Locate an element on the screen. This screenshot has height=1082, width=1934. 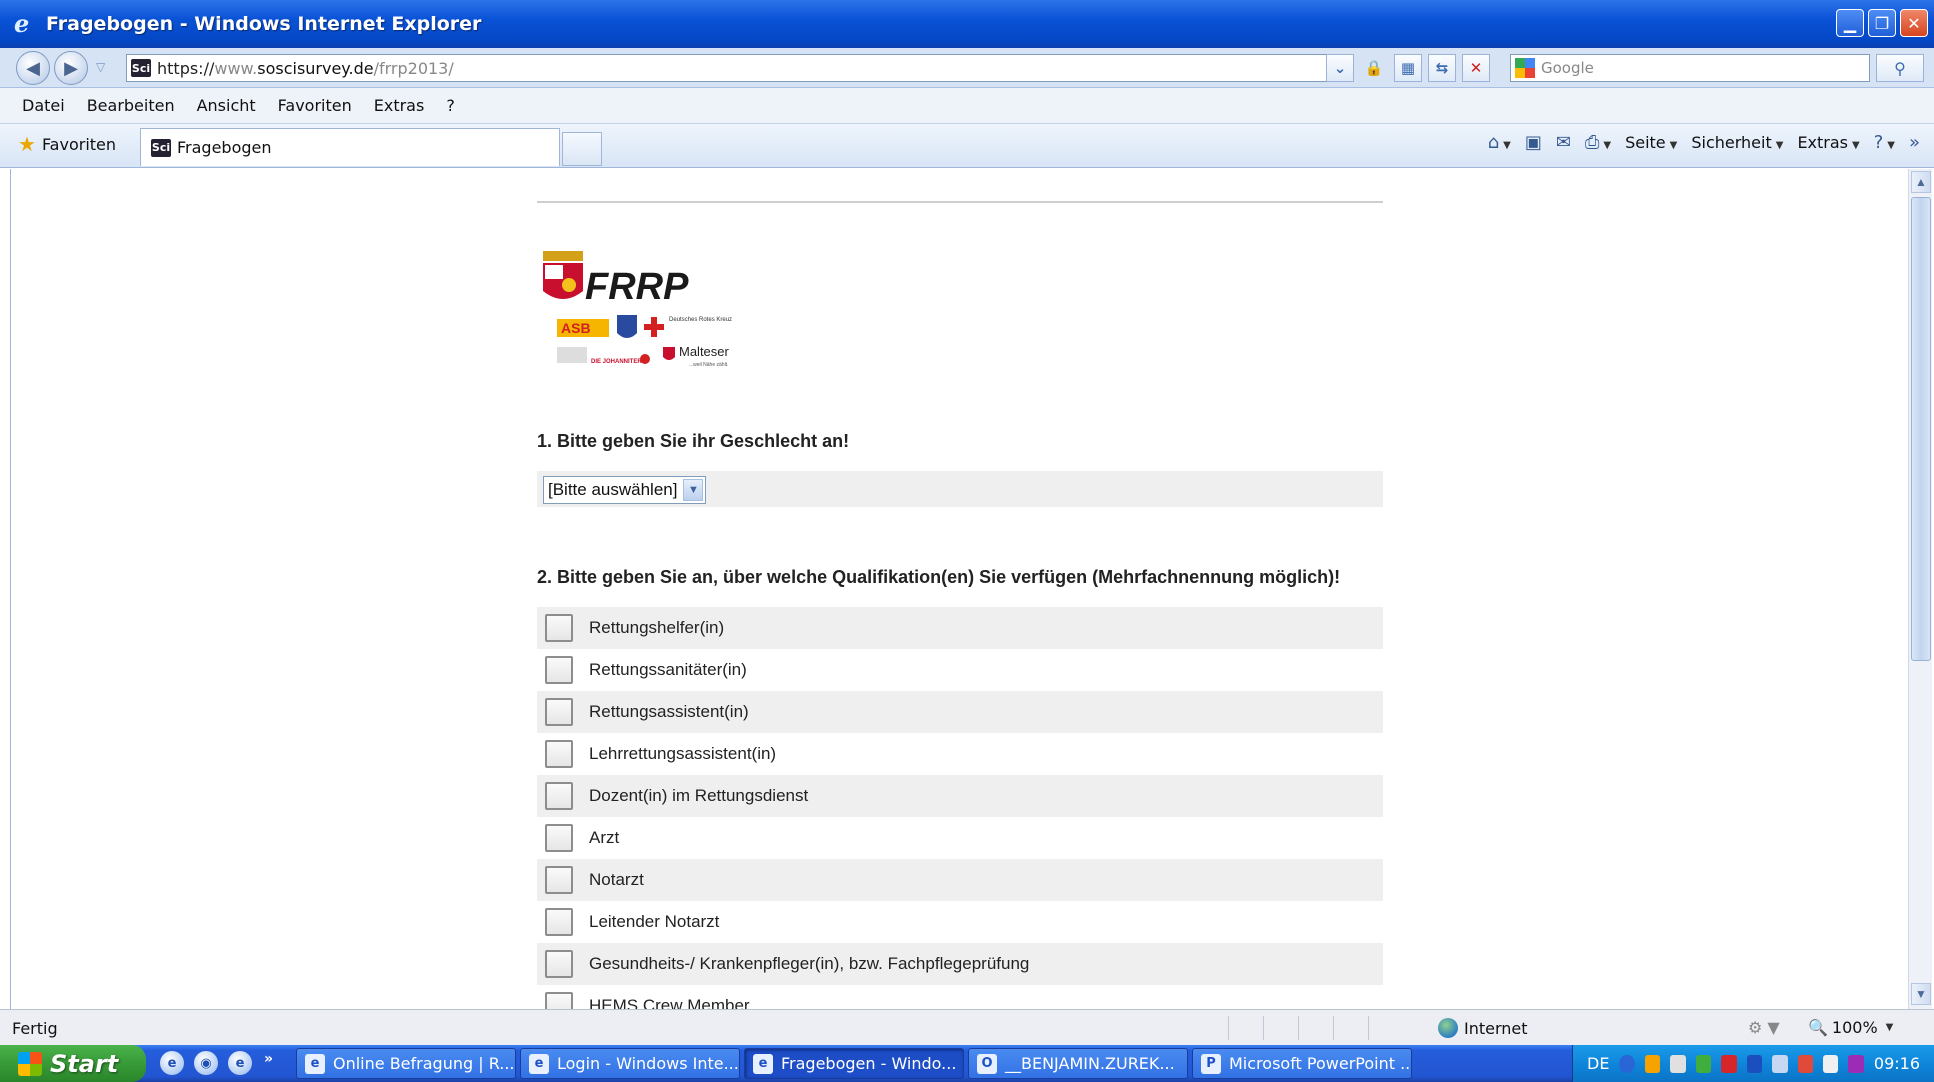
network-icon is located at coordinates (1703, 1063).